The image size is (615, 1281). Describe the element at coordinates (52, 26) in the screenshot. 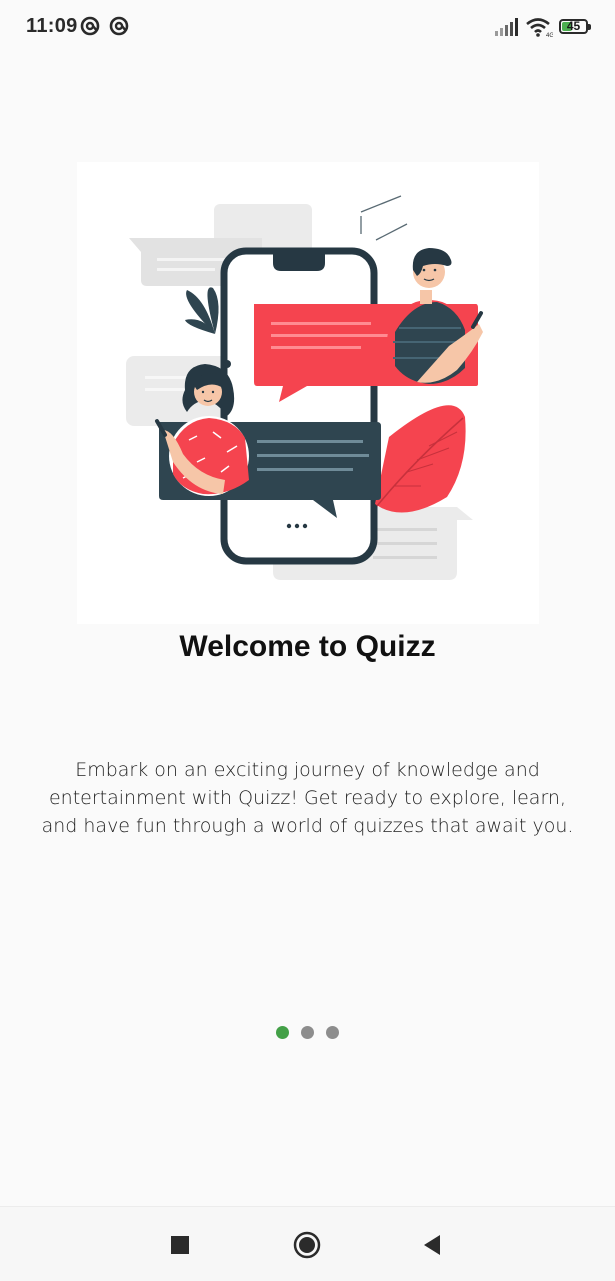

I see `status-time: 11:09` at that location.